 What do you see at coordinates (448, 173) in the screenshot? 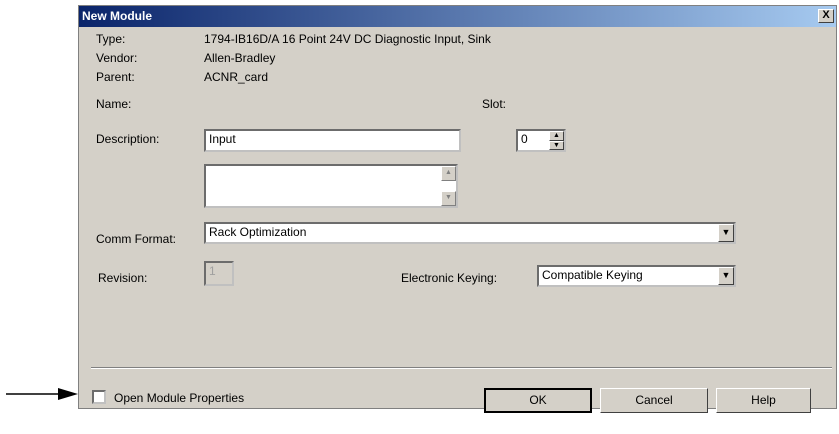
I see `description-scroll-up-icon: ▲` at bounding box center [448, 173].